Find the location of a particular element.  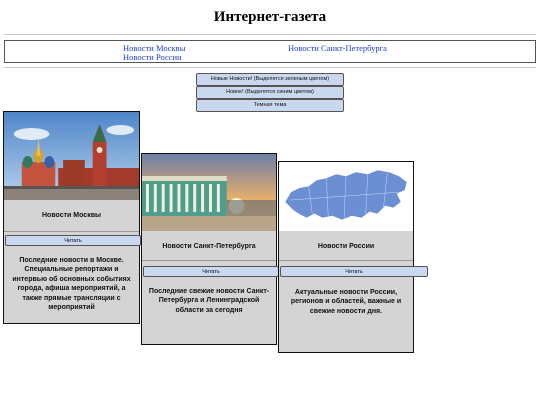

page-title: Интернет-газета is located at coordinates (270, 17).